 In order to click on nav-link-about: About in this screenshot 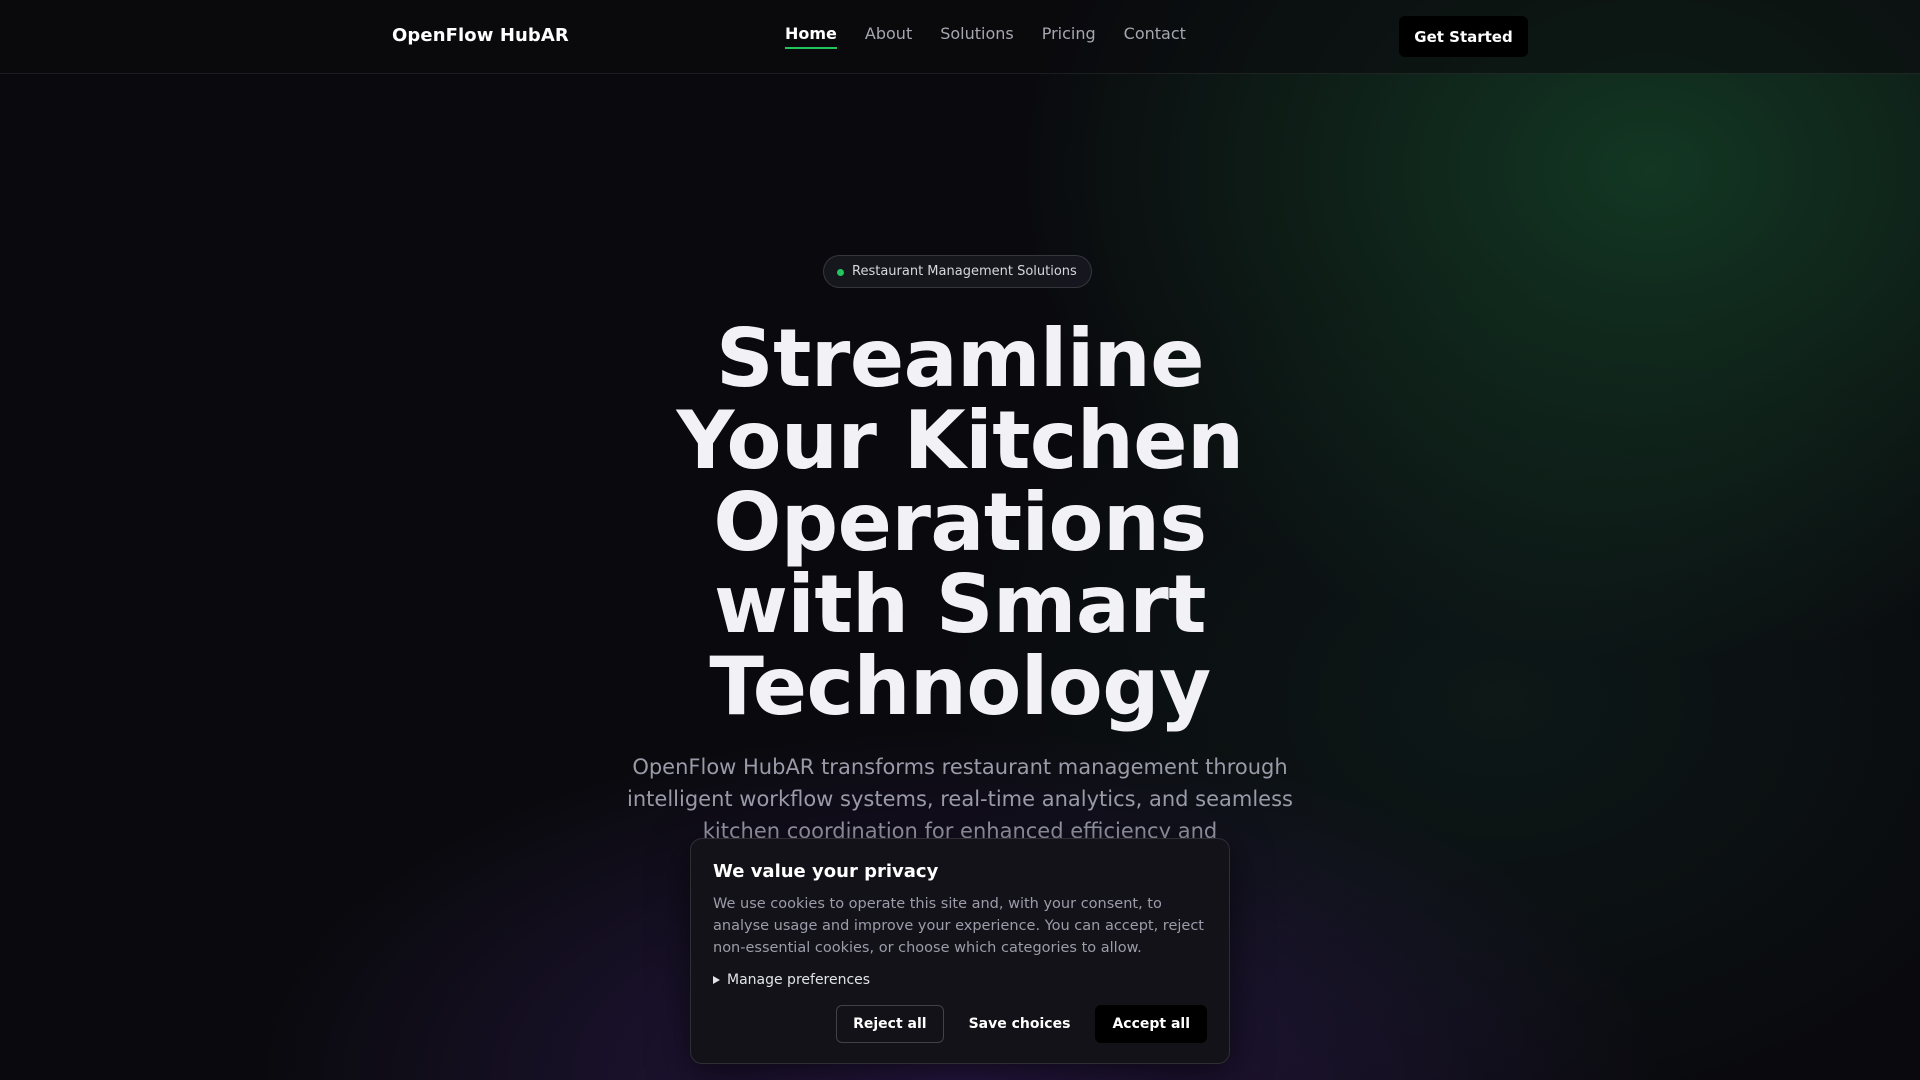, I will do `click(888, 36)`.